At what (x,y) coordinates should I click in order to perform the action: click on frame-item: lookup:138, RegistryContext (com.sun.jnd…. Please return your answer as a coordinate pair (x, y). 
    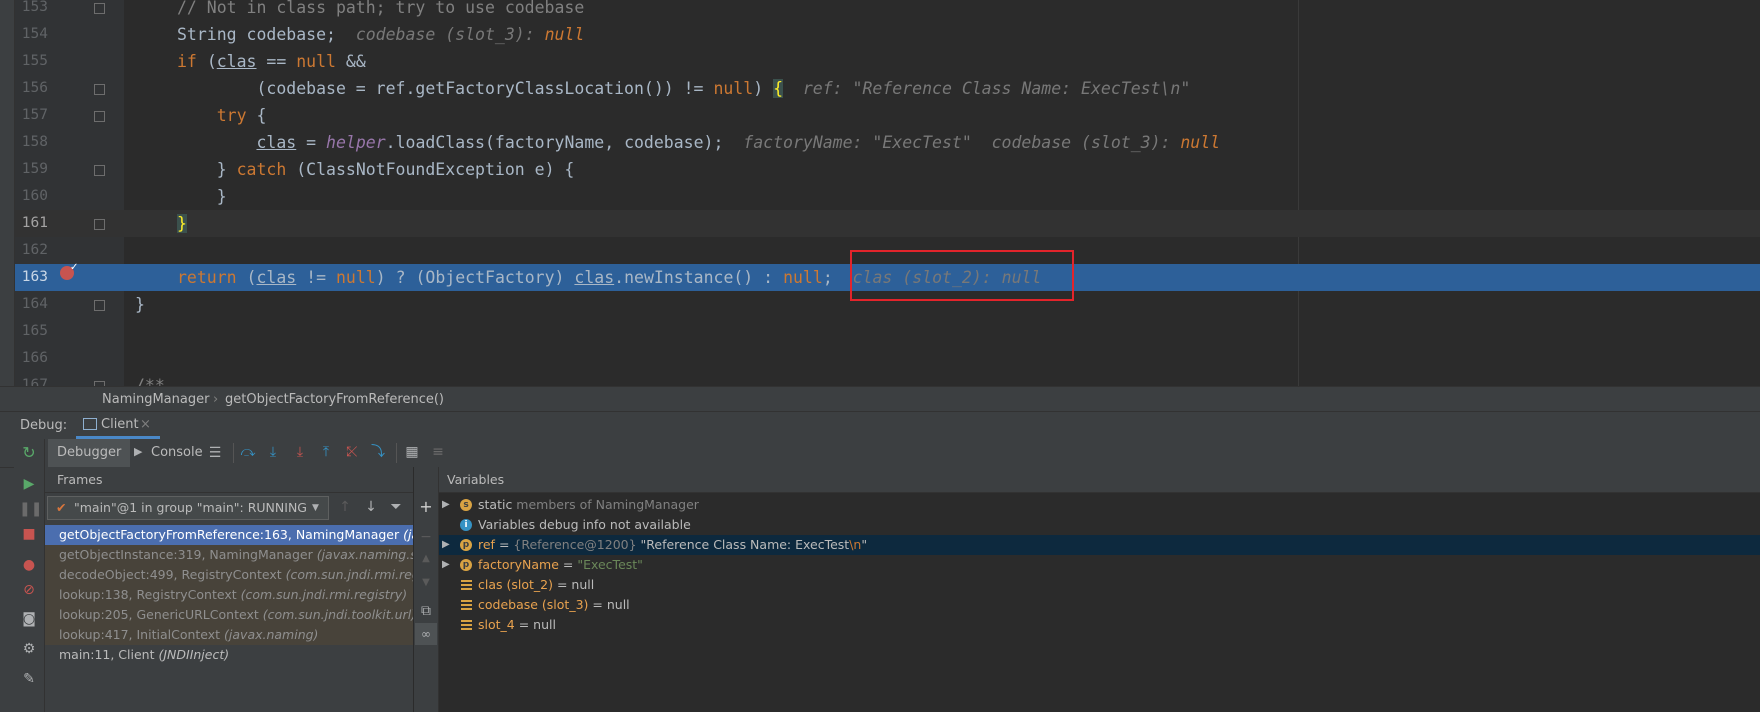
    Looking at the image, I should click on (229, 595).